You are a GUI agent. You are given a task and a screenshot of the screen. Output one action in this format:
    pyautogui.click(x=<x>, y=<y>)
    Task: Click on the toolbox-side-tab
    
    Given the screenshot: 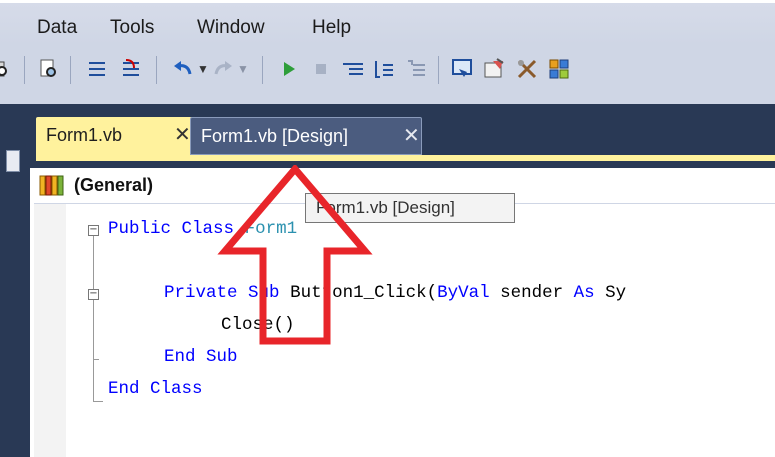 What is the action you would take?
    pyautogui.click(x=13, y=161)
    